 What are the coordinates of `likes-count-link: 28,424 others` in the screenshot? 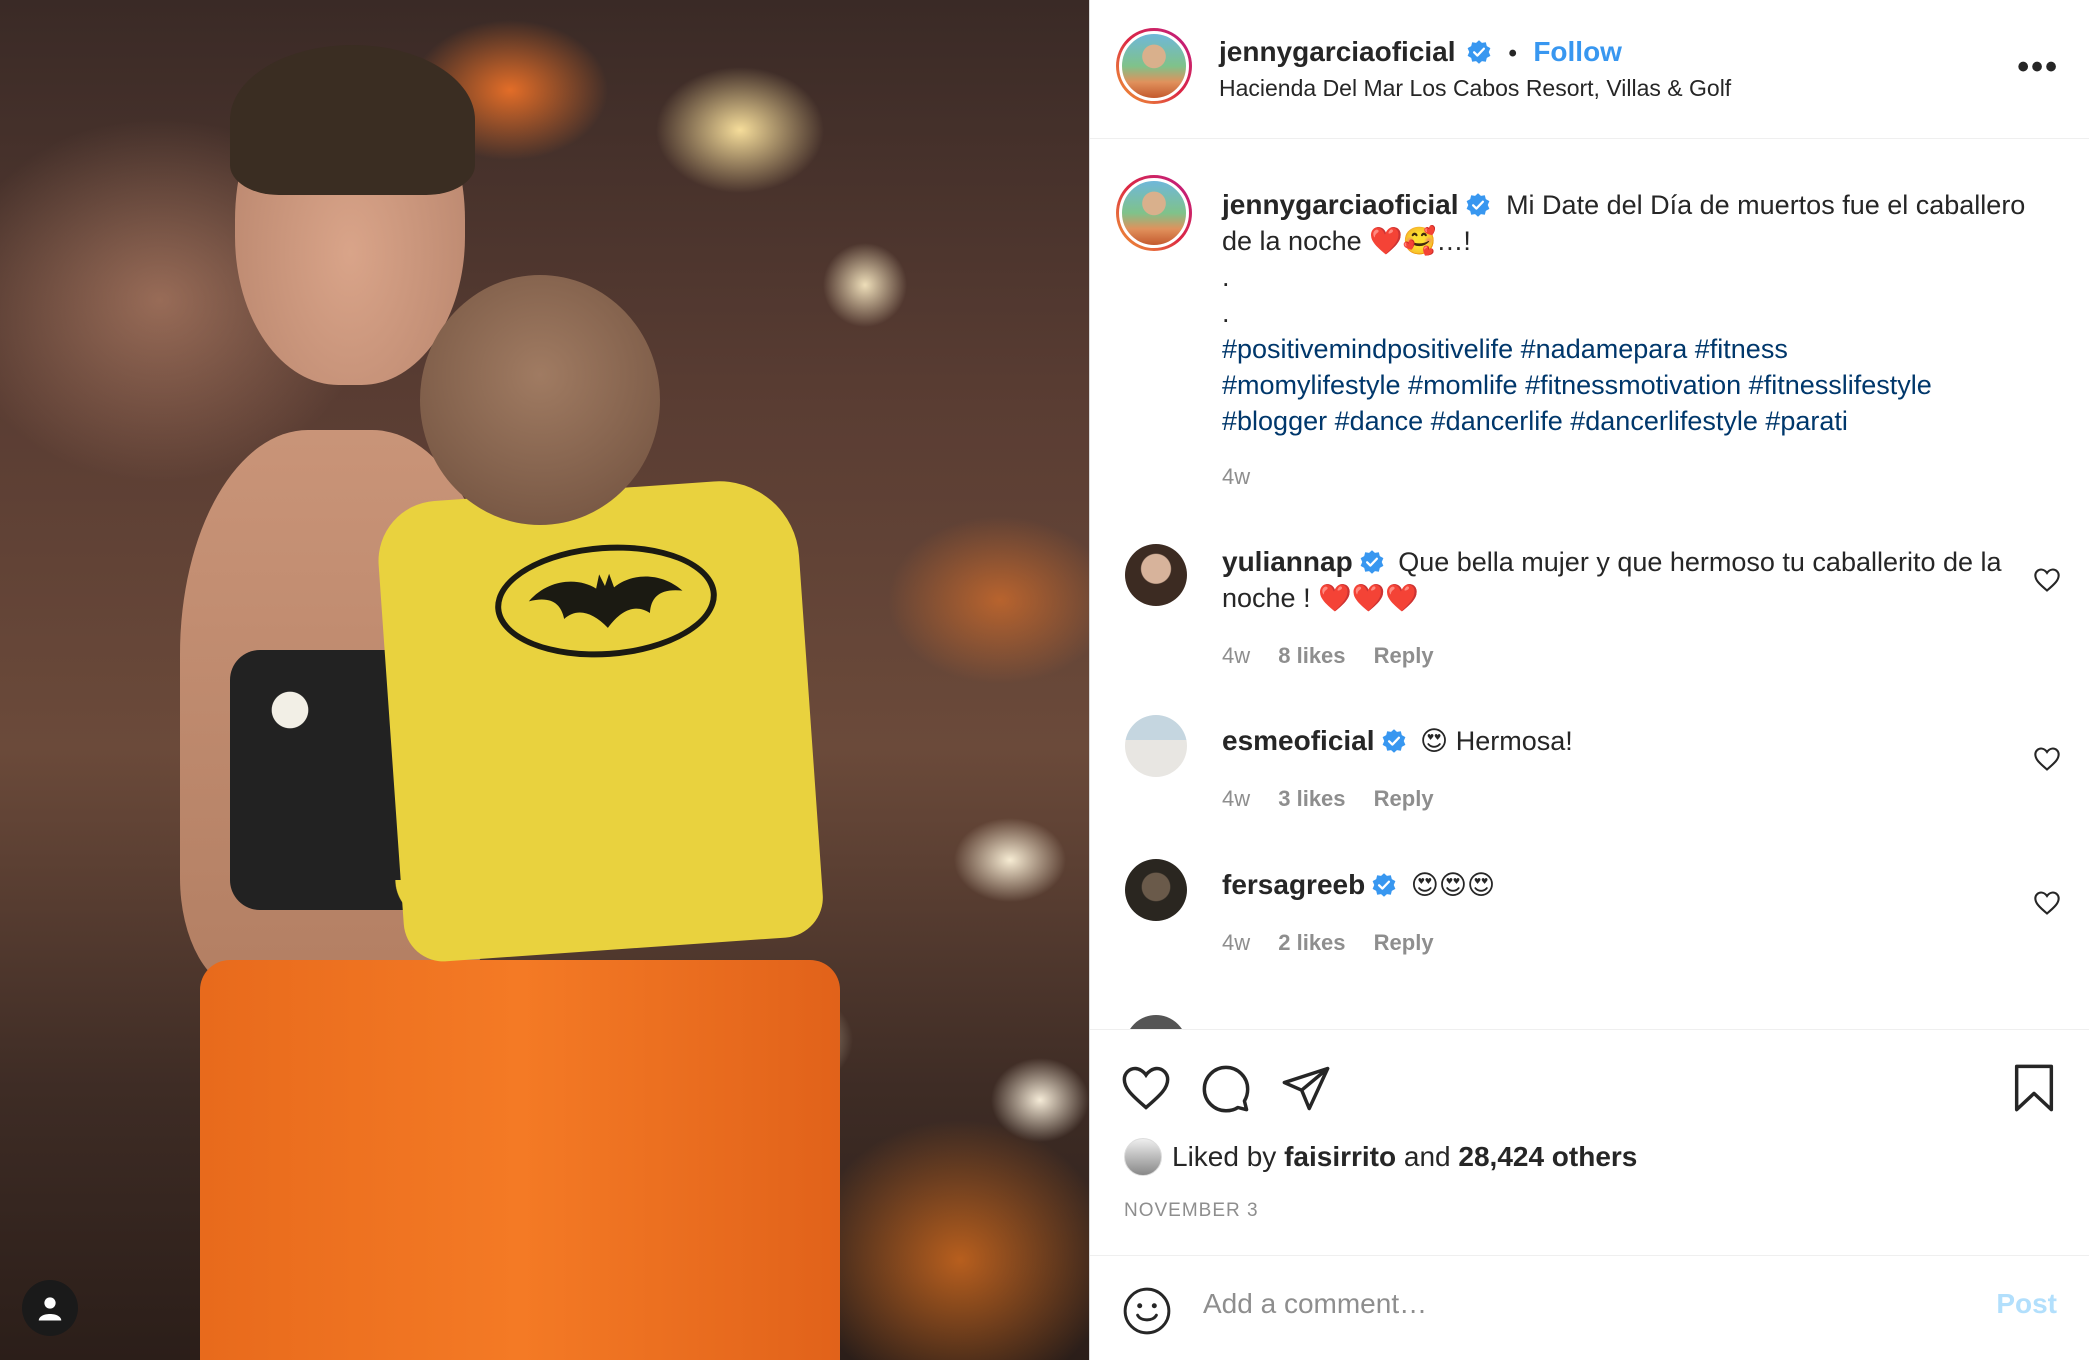 It's located at (1547, 1157).